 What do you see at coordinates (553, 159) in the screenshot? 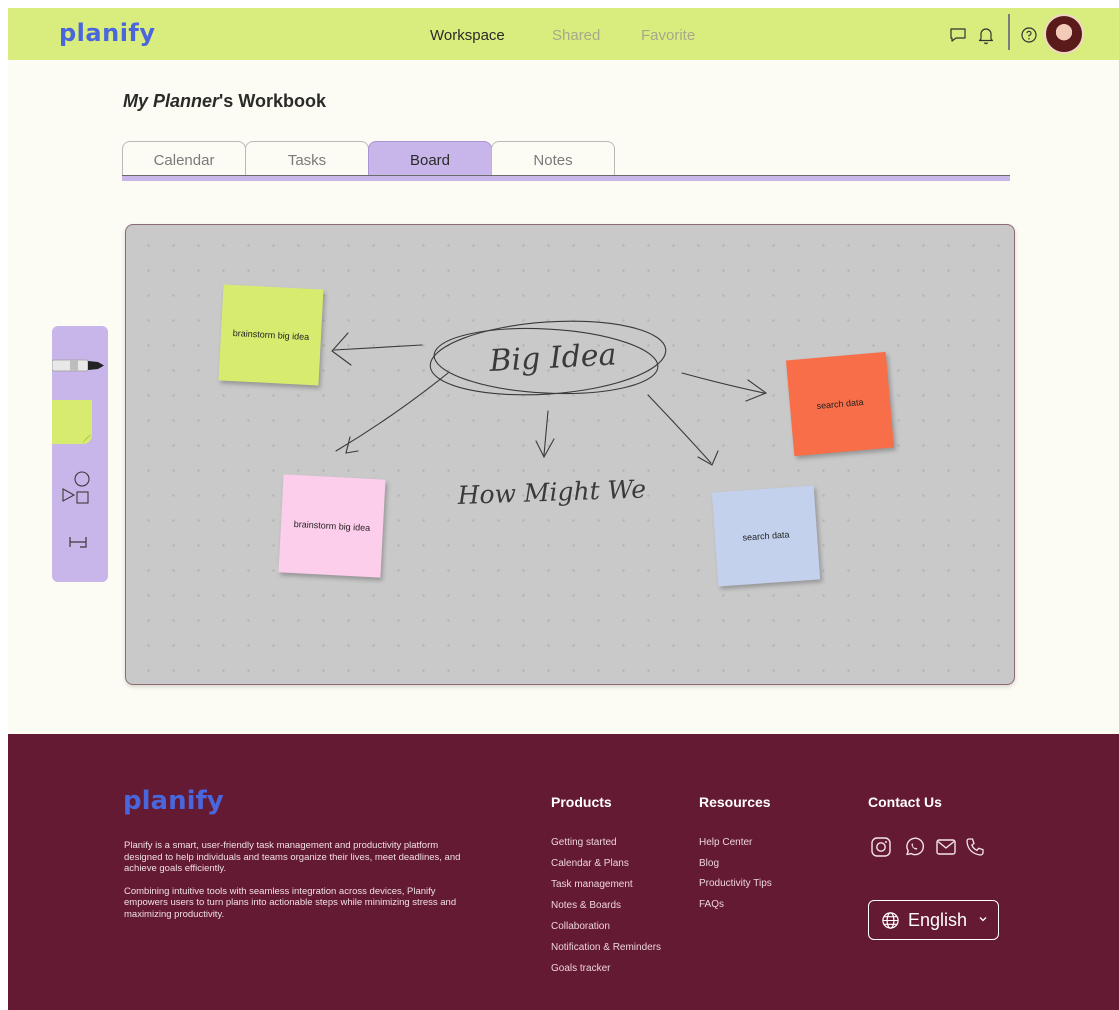
I see `tab-notes: Notes` at bounding box center [553, 159].